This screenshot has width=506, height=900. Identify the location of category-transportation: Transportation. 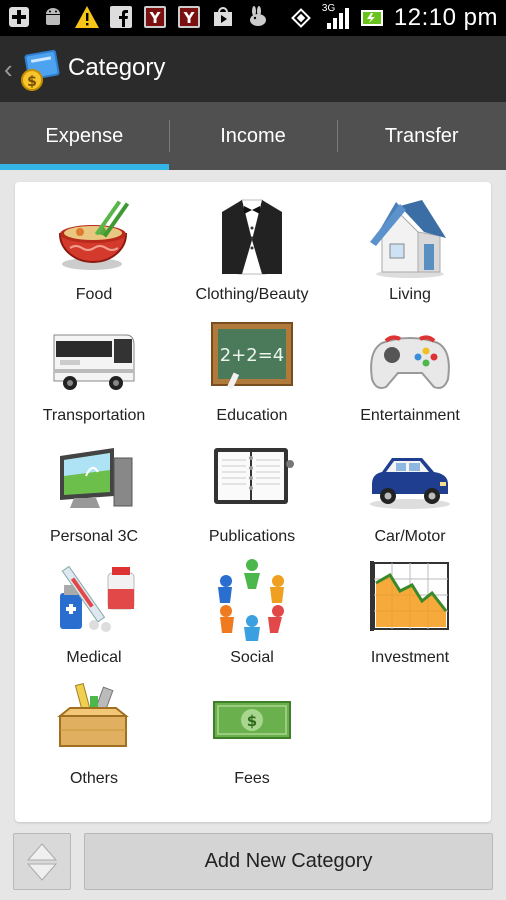
(94, 371).